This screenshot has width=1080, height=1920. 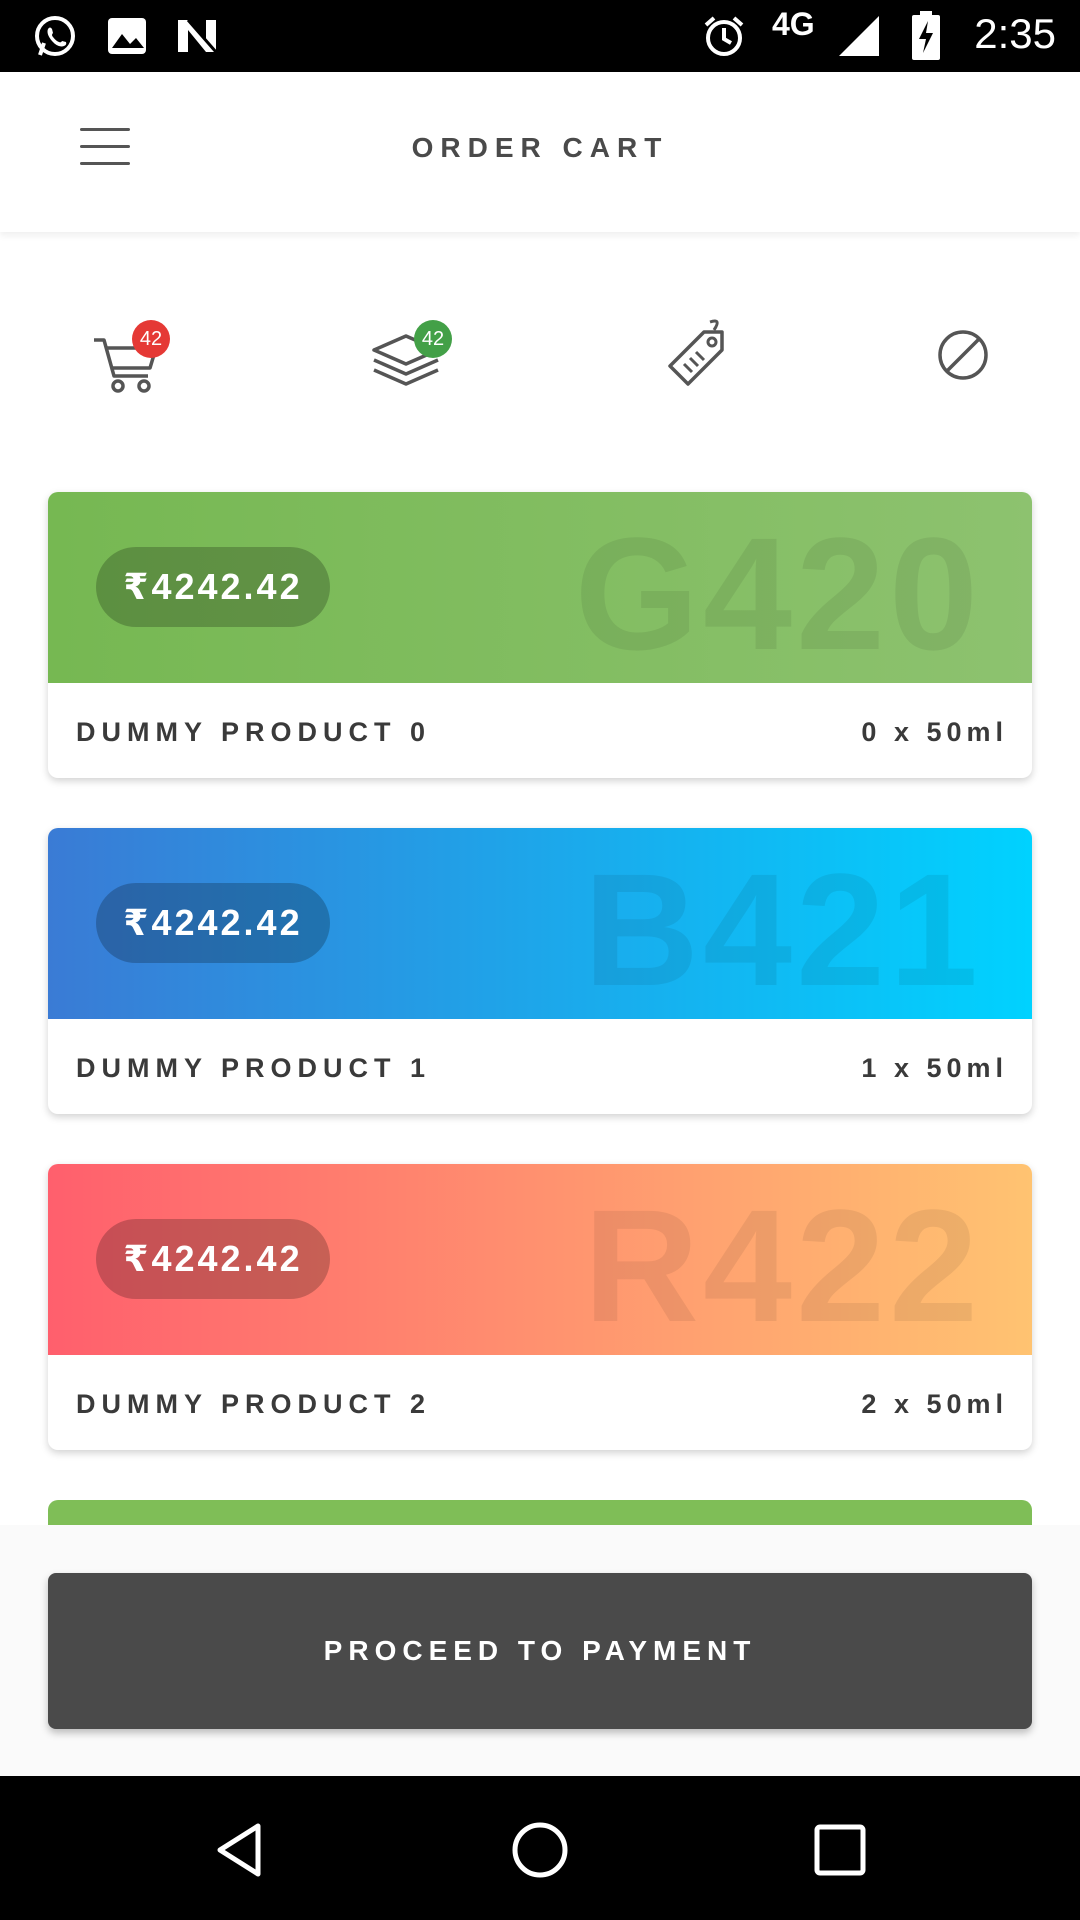 I want to click on product-card-0: G420 ₹4242.42 DUMMY PRODUCT 0 0 x 50ml, so click(x=540, y=635).